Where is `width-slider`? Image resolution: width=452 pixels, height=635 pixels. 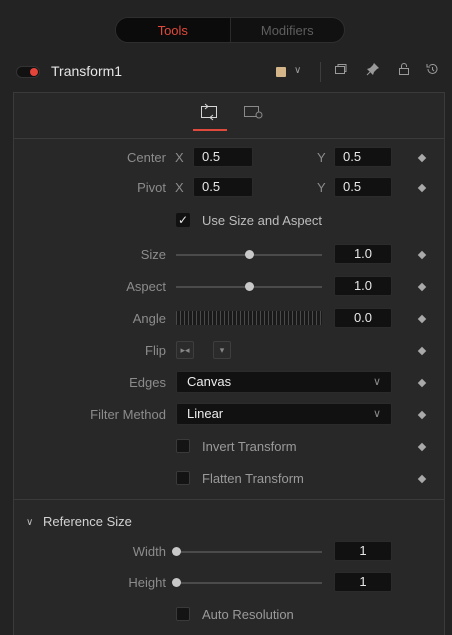
width-slider is located at coordinates (247, 551).